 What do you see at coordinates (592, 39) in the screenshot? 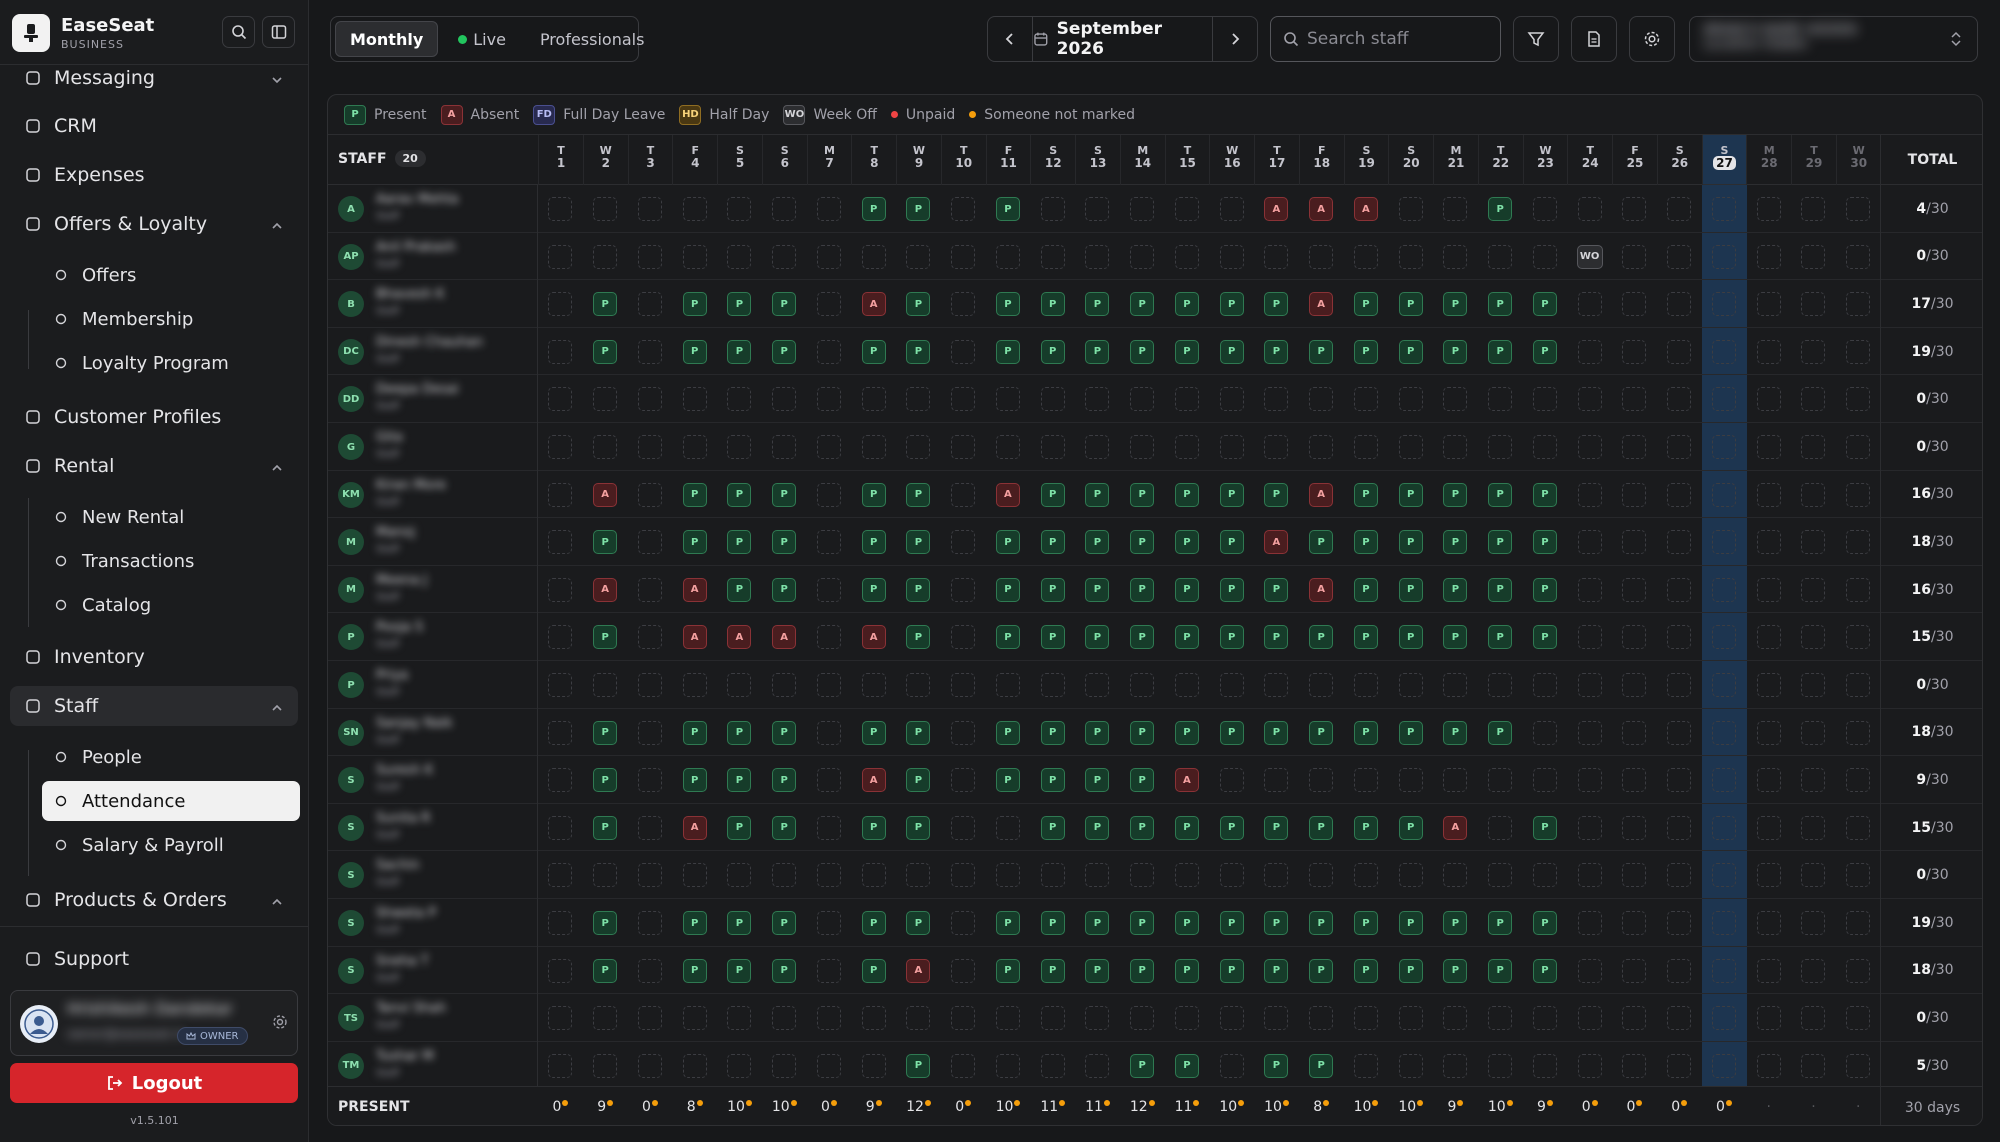
I see `tab-professionals: Professionals` at bounding box center [592, 39].